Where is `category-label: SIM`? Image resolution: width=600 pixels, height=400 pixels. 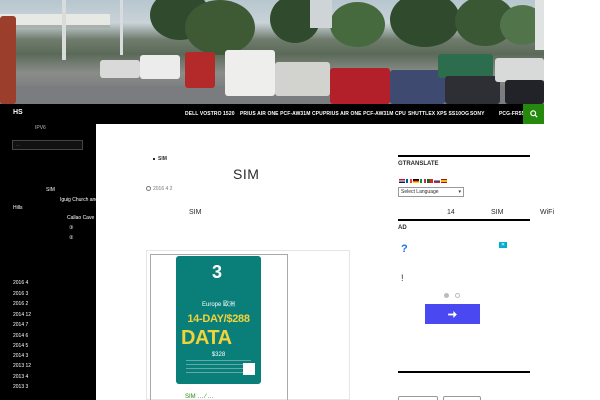
category-label: SIM is located at coordinates (162, 159).